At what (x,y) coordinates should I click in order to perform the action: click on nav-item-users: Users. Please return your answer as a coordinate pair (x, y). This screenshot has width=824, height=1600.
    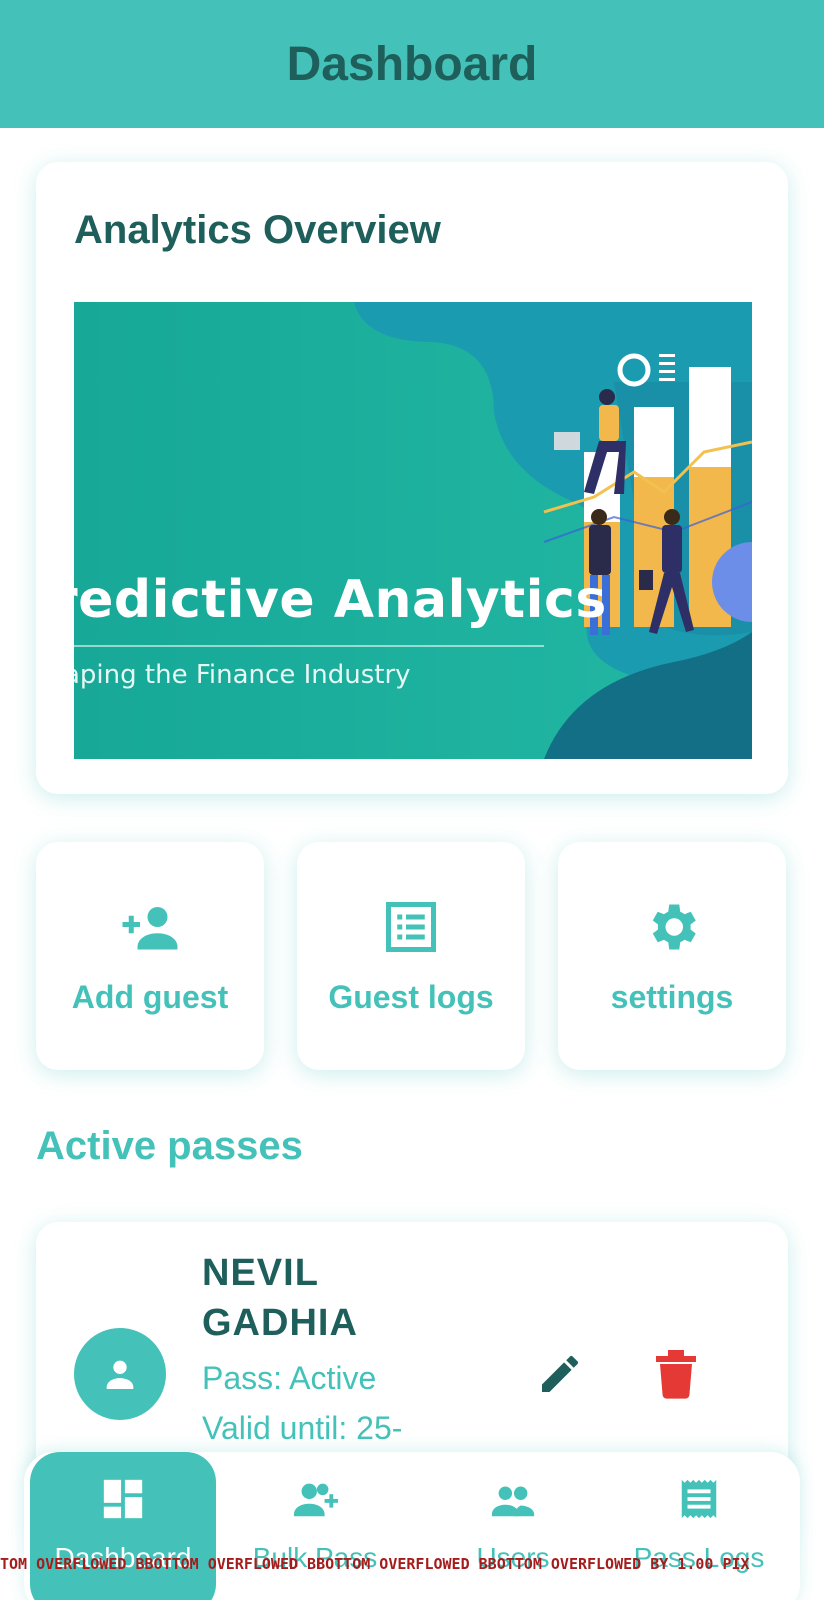
    Looking at the image, I should click on (513, 1526).